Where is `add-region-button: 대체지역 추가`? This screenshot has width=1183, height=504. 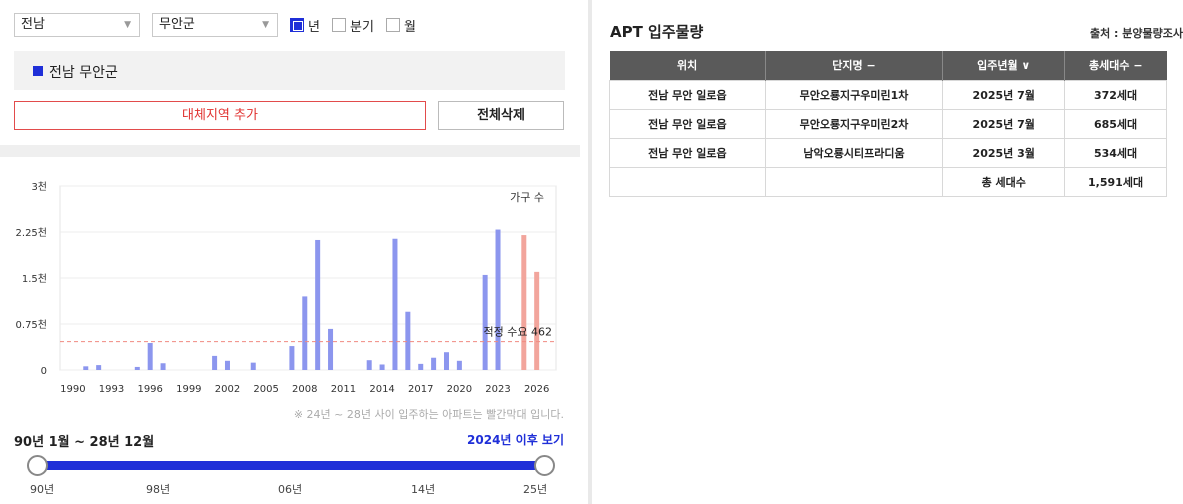
add-region-button: 대체지역 추가 is located at coordinates (220, 115).